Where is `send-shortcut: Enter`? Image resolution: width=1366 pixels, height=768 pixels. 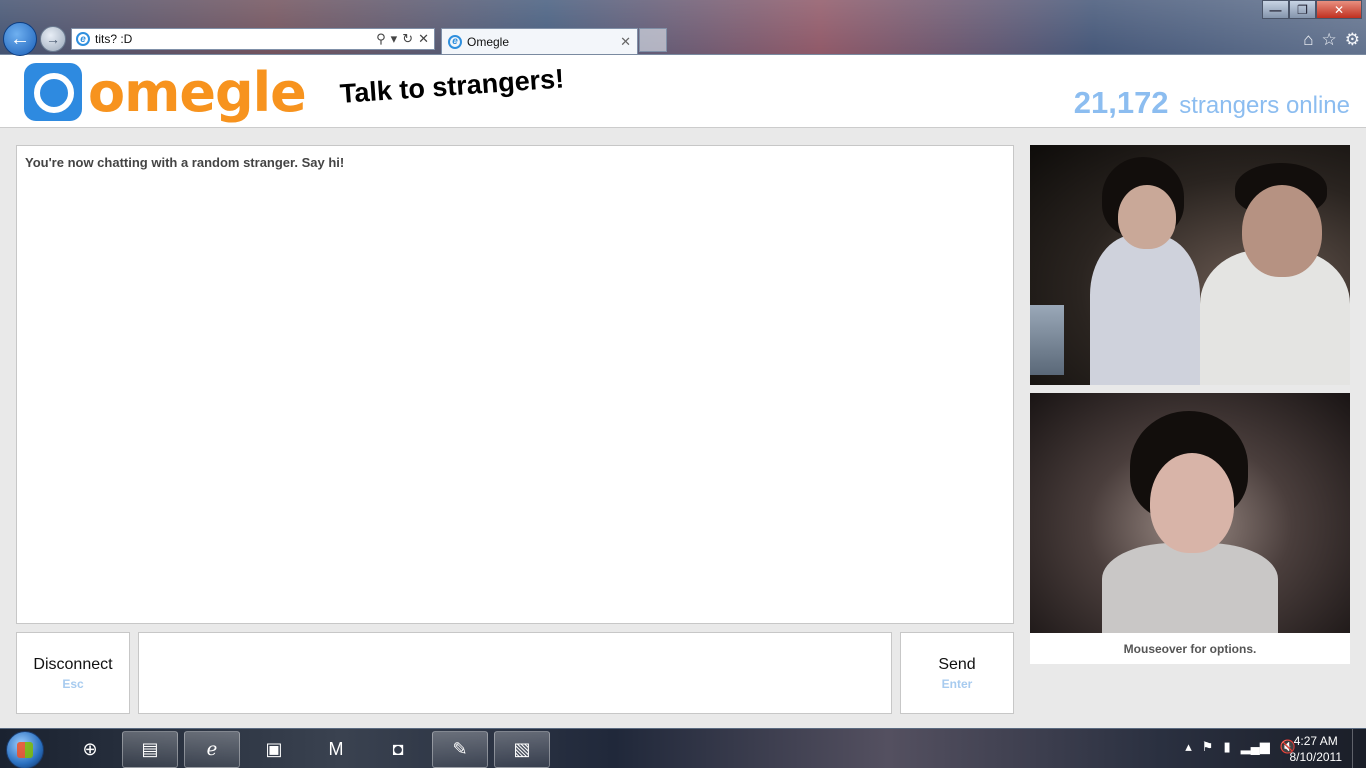
send-shortcut: Enter is located at coordinates (957, 683).